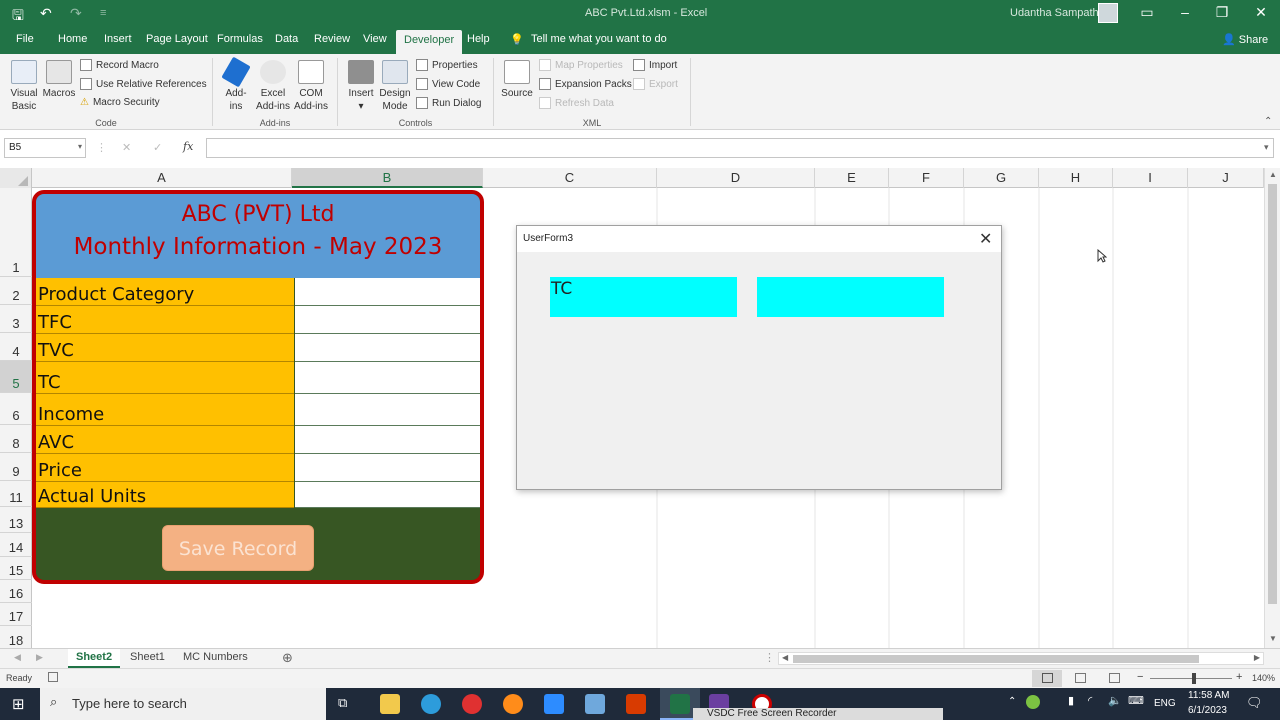 The width and height of the screenshot is (1280, 720). Describe the element at coordinates (395, 86) in the screenshot. I see `design-mode-button: Design Mode` at that location.